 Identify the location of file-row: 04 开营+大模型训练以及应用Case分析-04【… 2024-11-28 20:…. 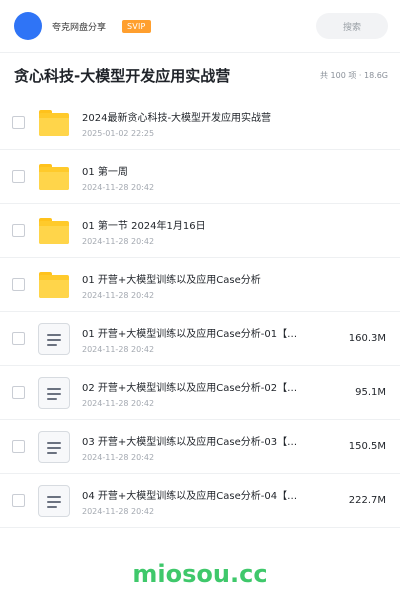
(200, 501).